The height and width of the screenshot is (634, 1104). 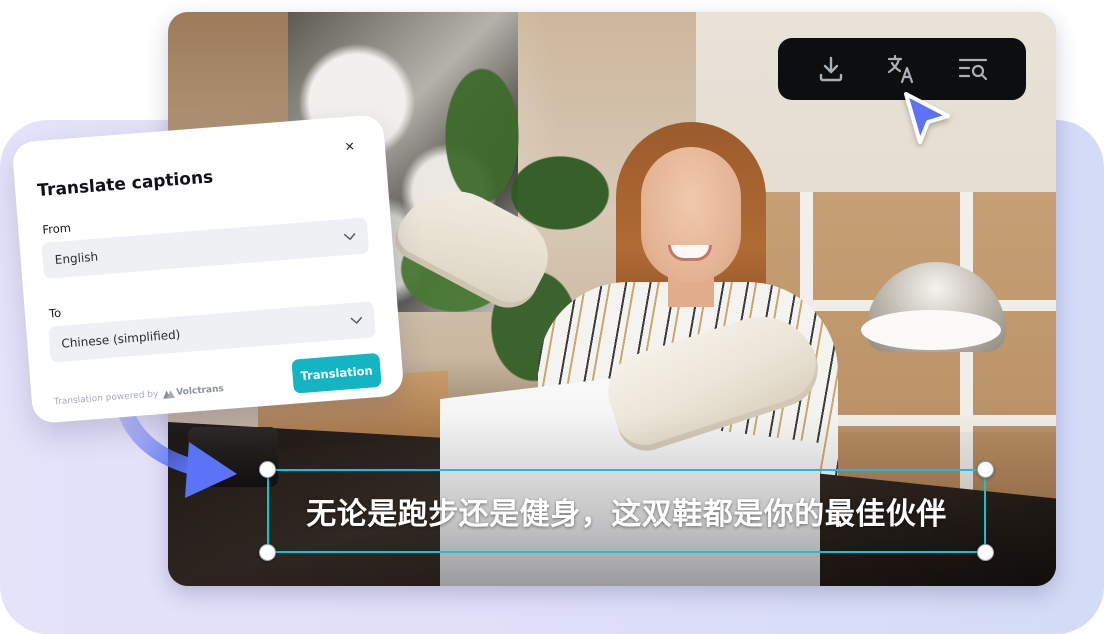 I want to click on caption-search-button, so click(x=973, y=69).